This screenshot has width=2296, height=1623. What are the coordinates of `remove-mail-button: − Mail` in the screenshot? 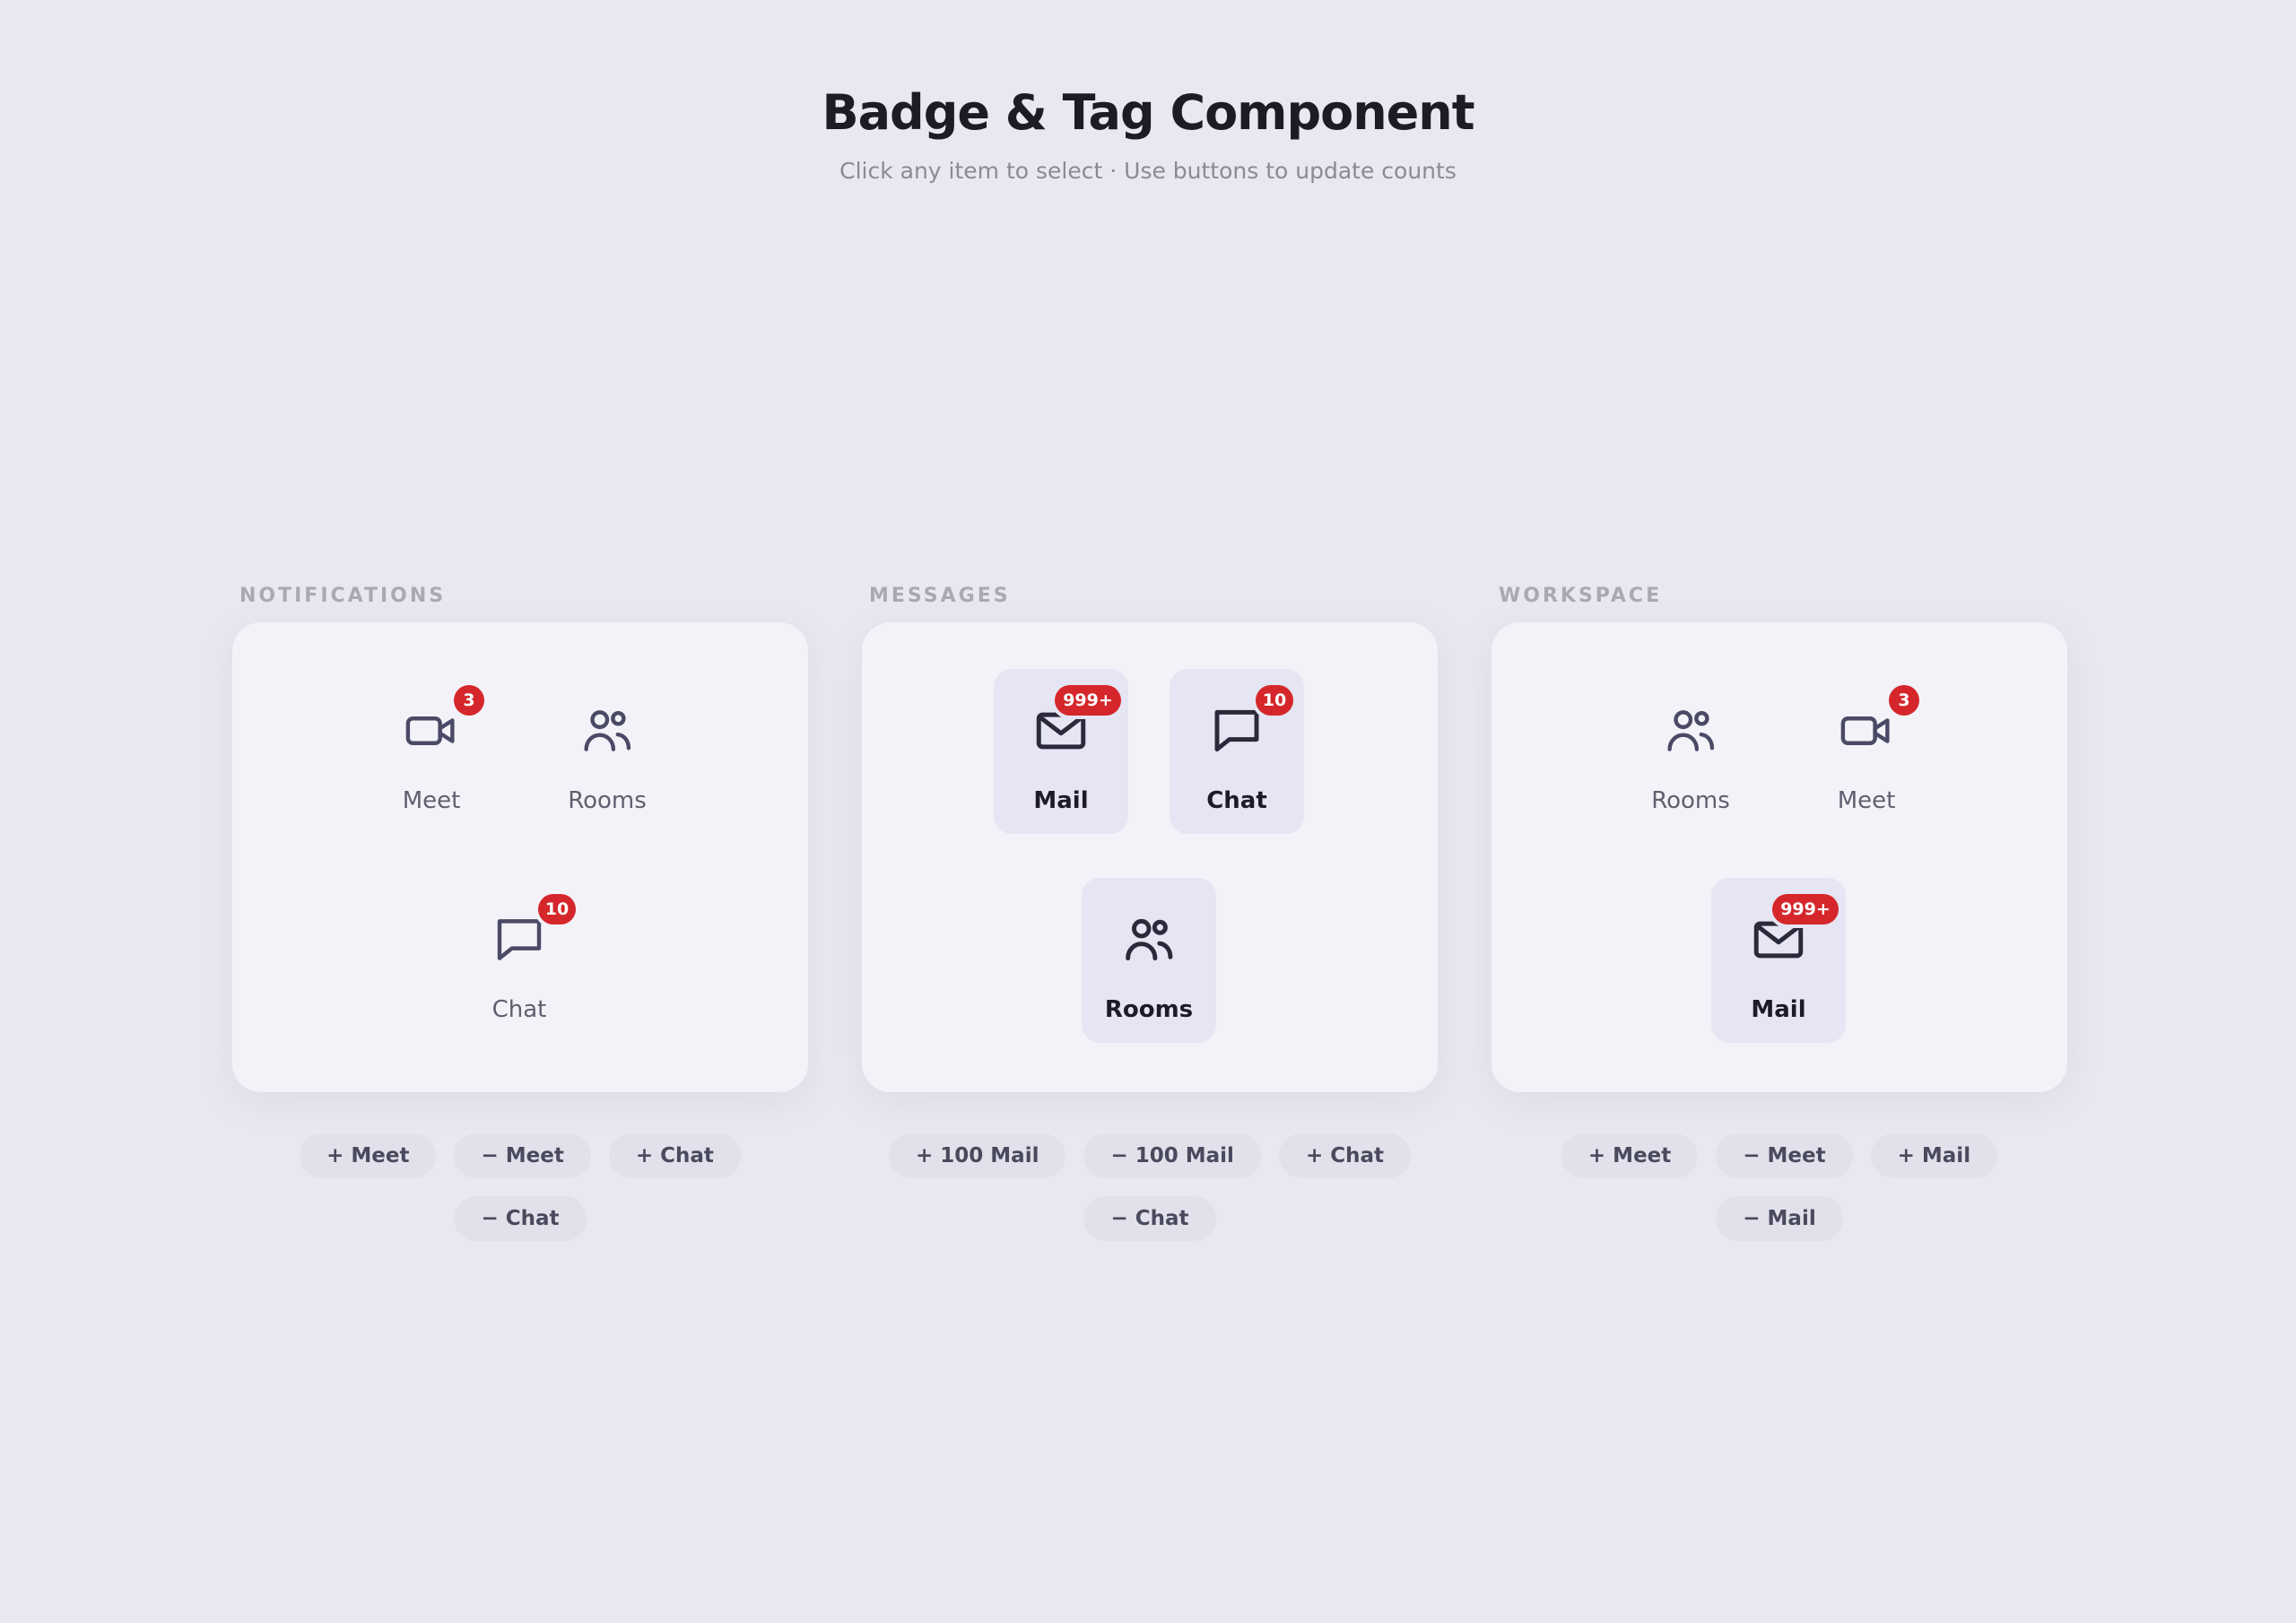 It's located at (1779, 1218).